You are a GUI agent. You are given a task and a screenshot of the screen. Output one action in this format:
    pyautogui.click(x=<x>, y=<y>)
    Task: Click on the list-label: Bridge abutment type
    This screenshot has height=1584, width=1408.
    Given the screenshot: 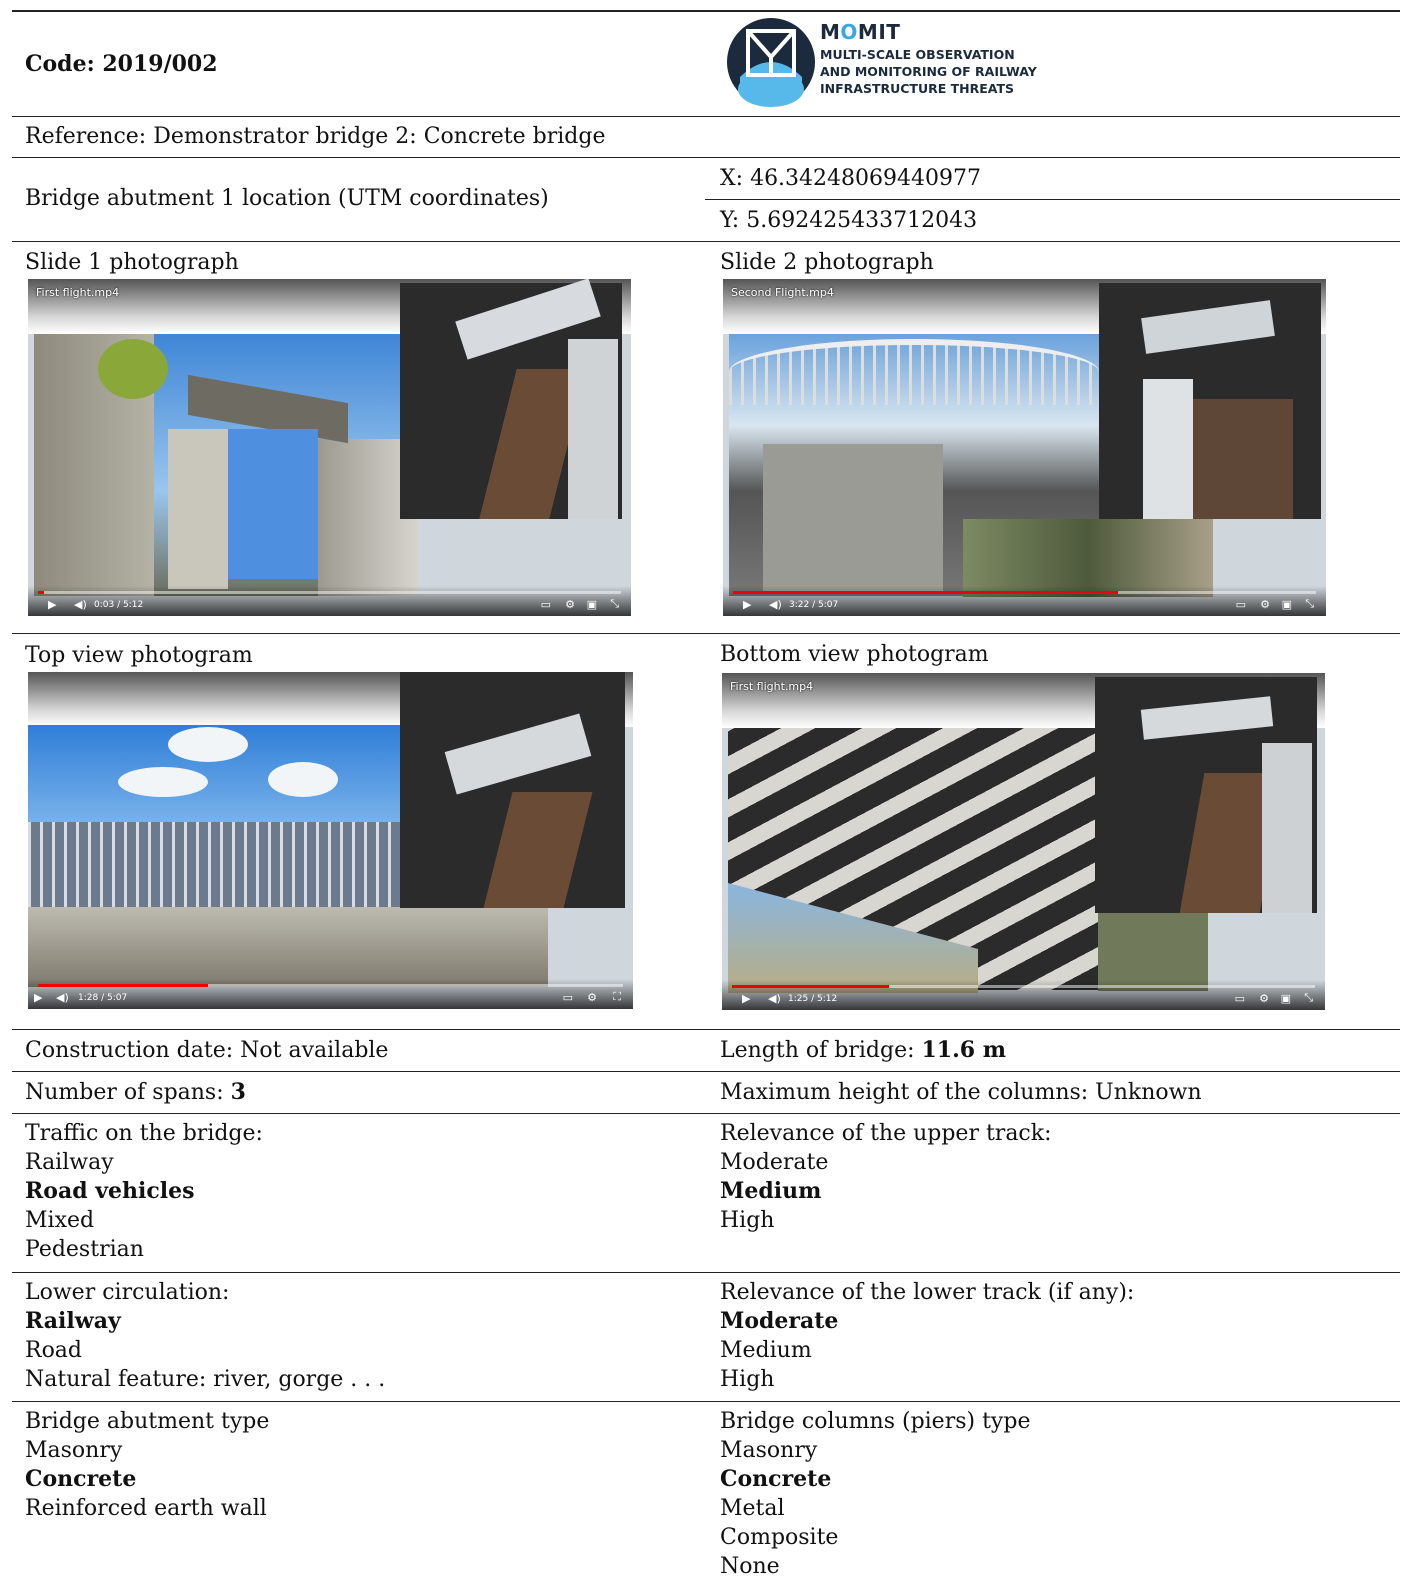 What is the action you would take?
    pyautogui.click(x=147, y=1421)
    